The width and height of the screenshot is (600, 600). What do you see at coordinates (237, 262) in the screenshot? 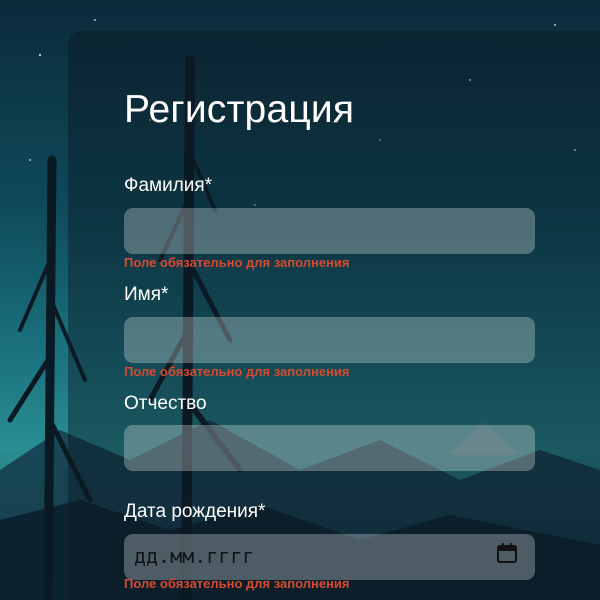
I see `surname-error: Поле обязательно для заполнения` at bounding box center [237, 262].